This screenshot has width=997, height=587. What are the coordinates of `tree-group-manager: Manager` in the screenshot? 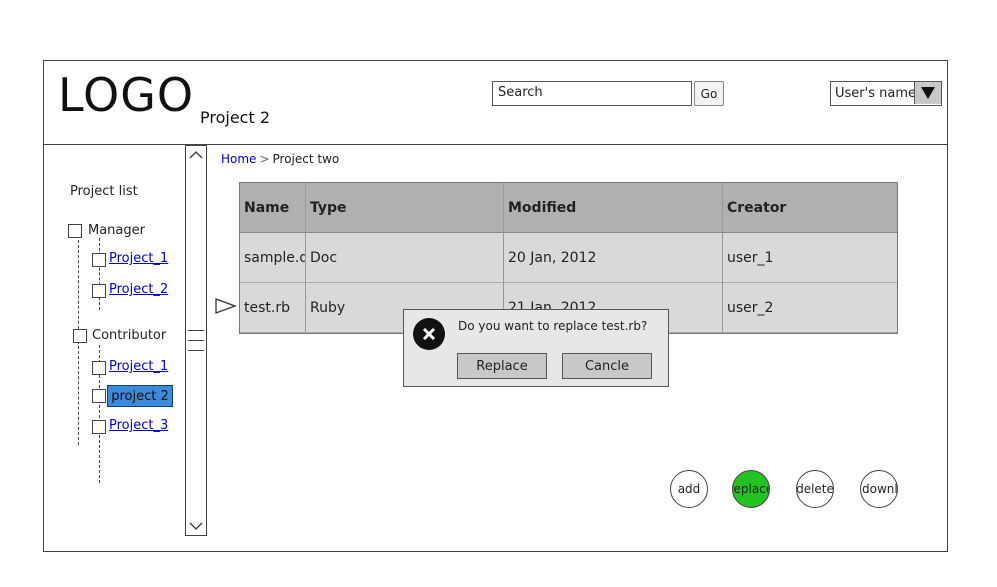 It's located at (116, 230).